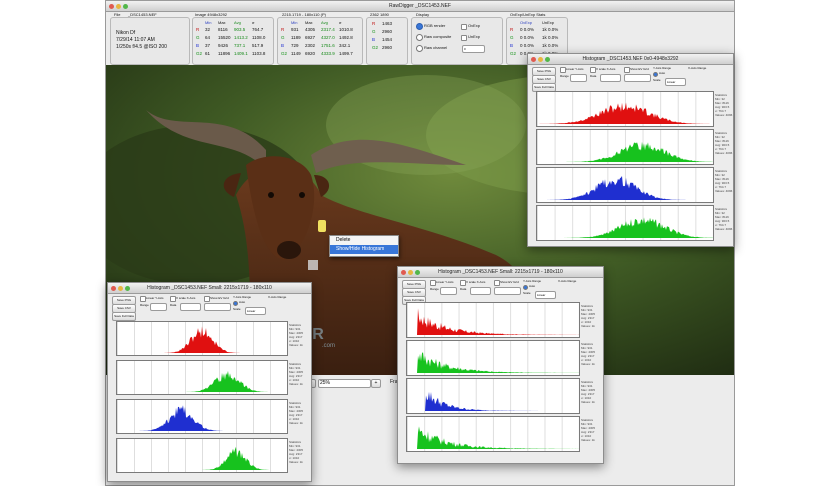 Image resolution: width=836 pixels, height=486 pixels. What do you see at coordinates (387, 31) in the screenshot?
I see `pixel-cell: 2960` at bounding box center [387, 31].